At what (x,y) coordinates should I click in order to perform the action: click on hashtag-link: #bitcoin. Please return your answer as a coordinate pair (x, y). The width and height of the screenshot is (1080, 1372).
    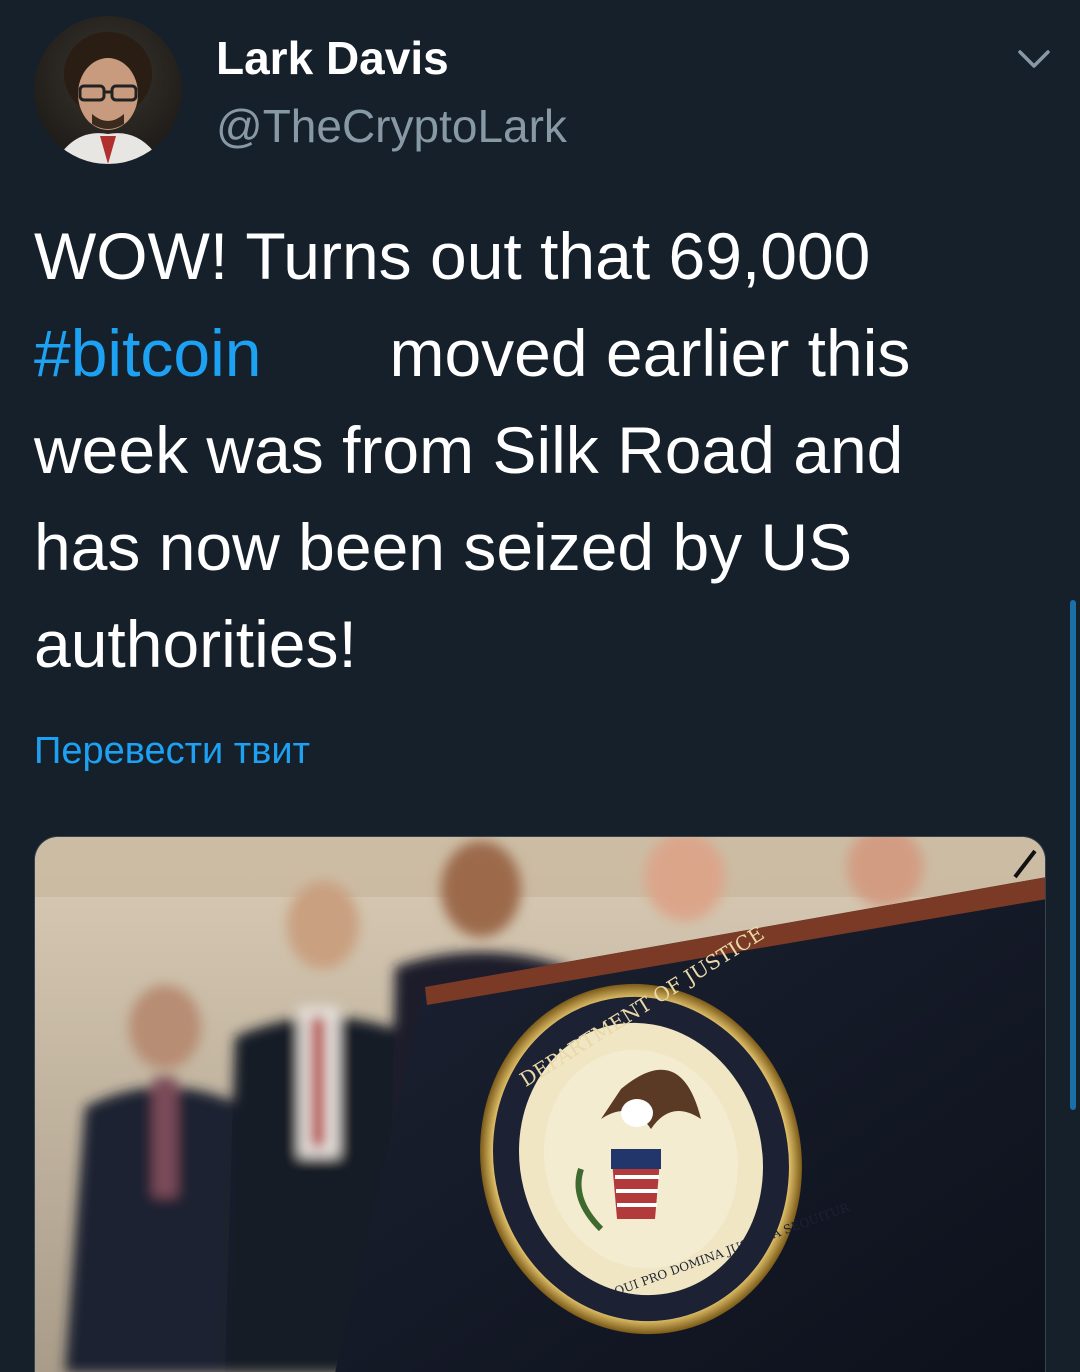
    Looking at the image, I should click on (148, 353).